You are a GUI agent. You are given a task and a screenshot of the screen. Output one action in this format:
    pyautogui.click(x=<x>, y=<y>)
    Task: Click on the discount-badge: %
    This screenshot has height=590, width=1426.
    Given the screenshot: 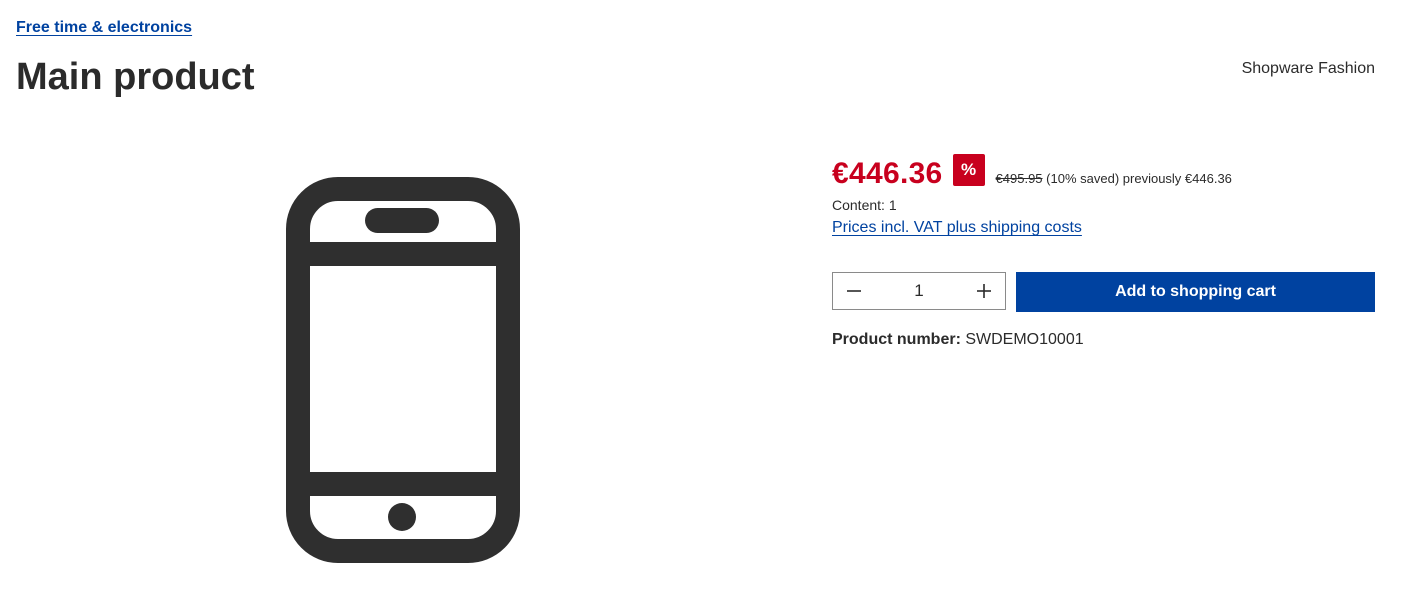 What is the action you would take?
    pyautogui.click(x=968, y=170)
    